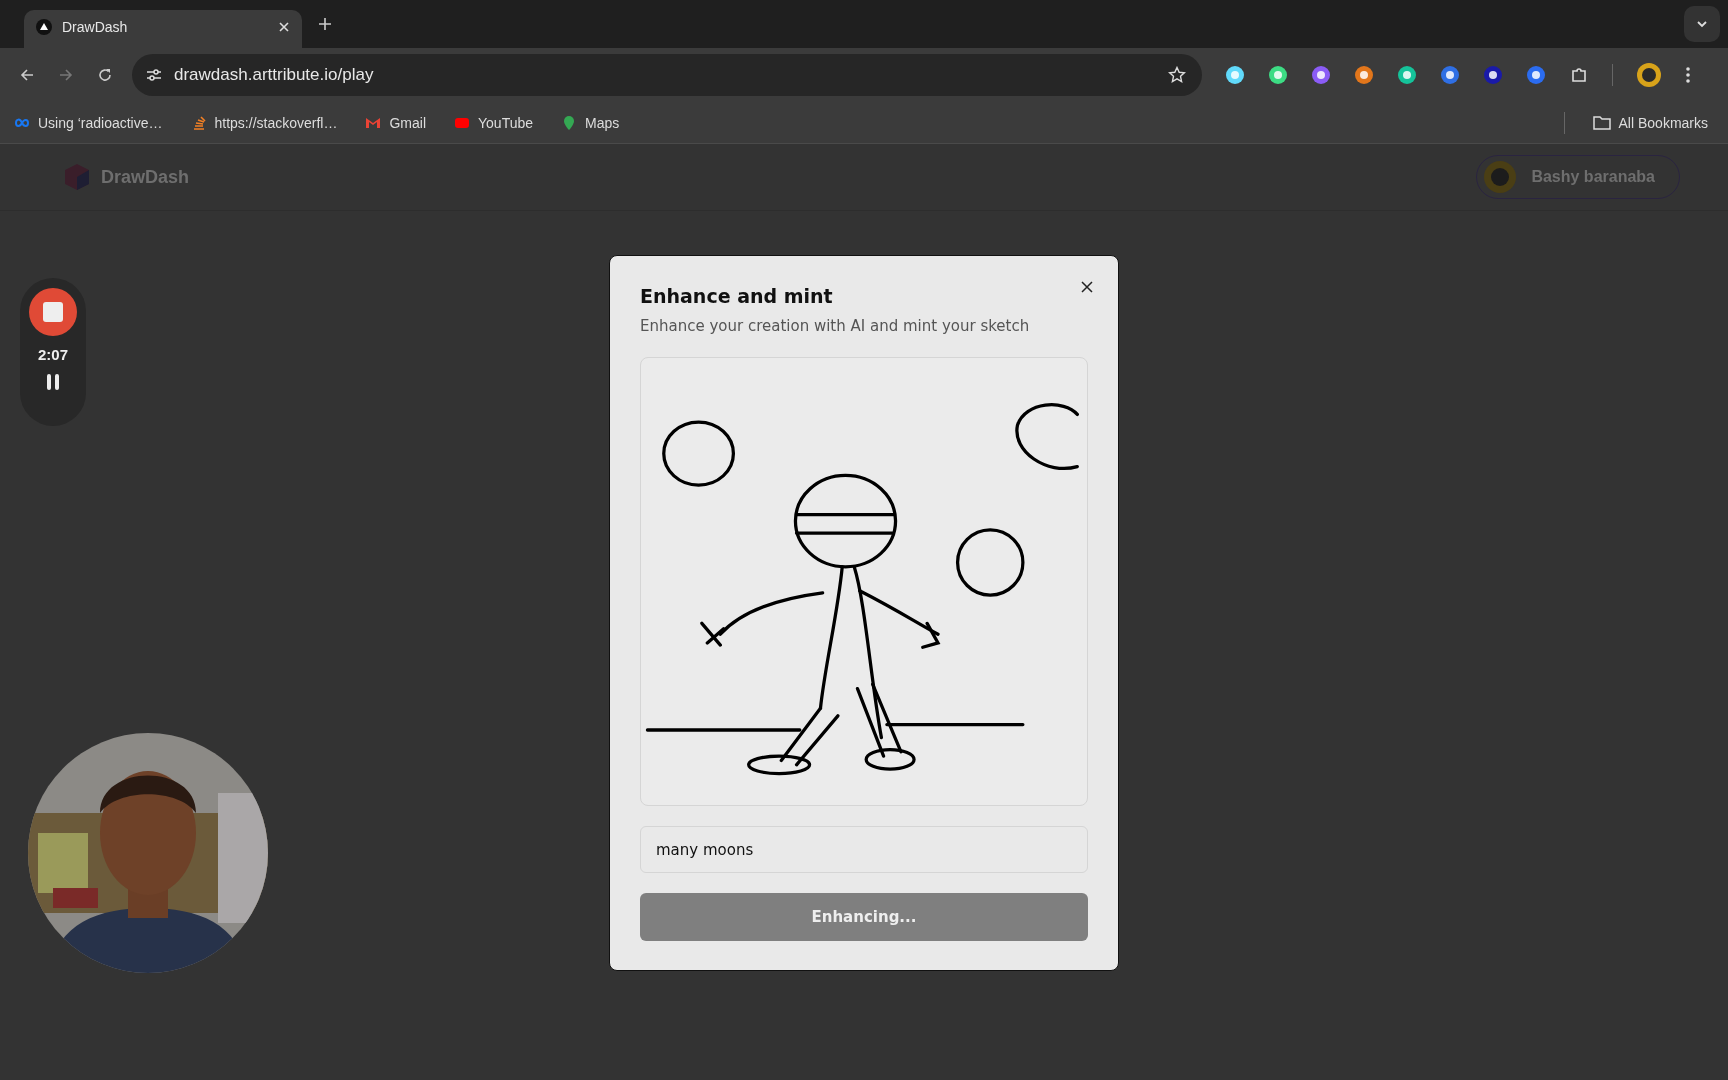  What do you see at coordinates (493, 122) in the screenshot?
I see `bookmark: YouTube` at bounding box center [493, 122].